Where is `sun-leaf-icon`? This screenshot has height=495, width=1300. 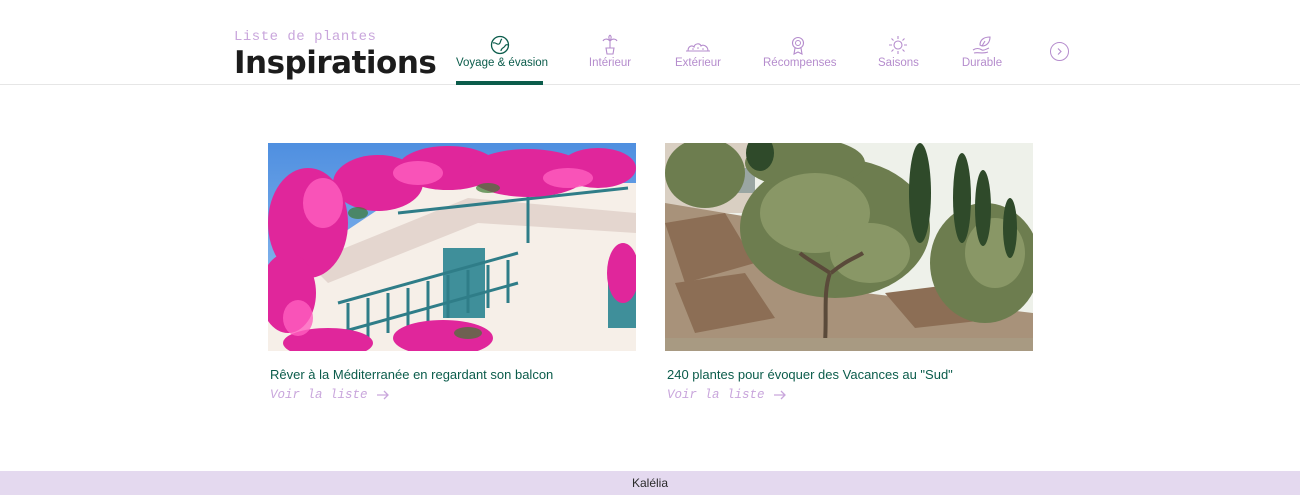 sun-leaf-icon is located at coordinates (898, 45).